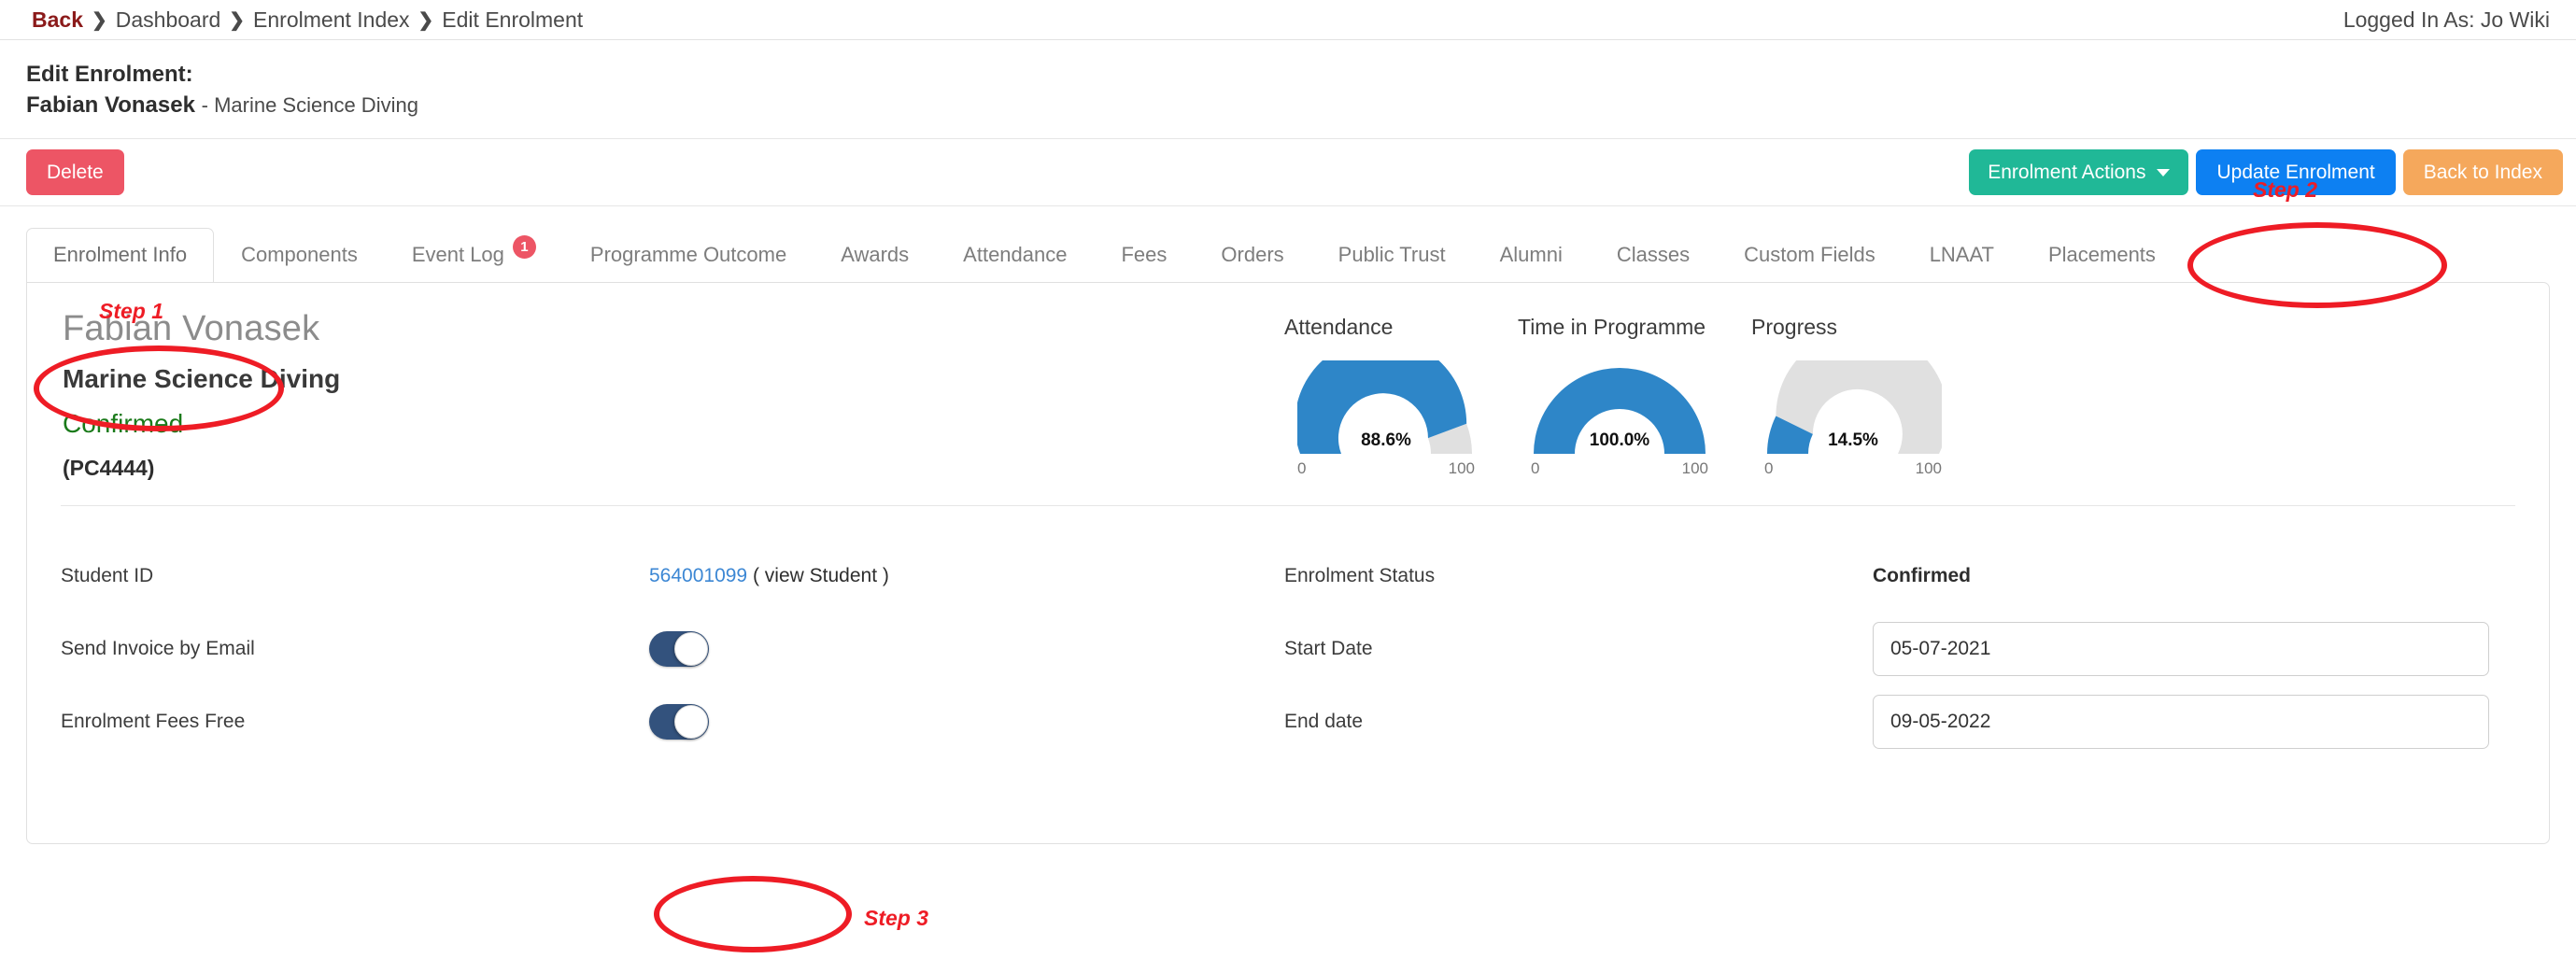 The height and width of the screenshot is (973, 2576). What do you see at coordinates (1962, 256) in the screenshot?
I see `tab-lnaat: LNAAT` at bounding box center [1962, 256].